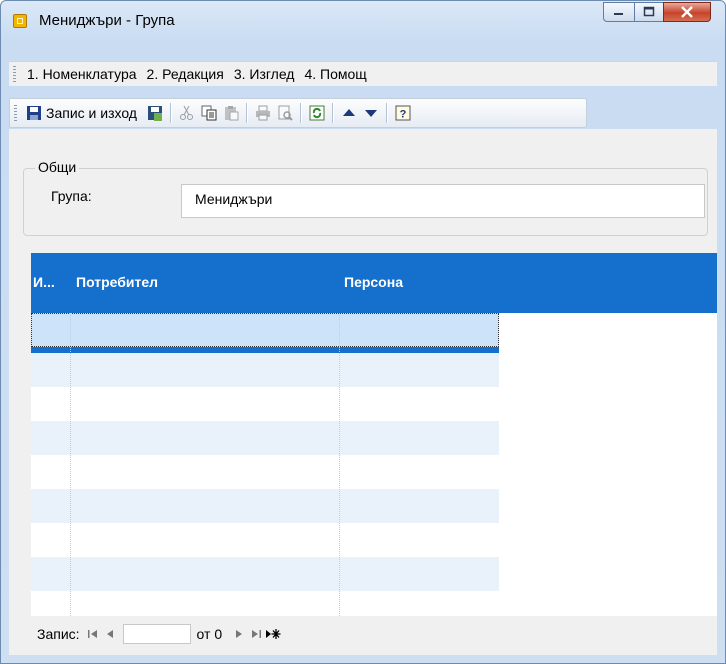  I want to click on last-record-icon, so click(256, 634).